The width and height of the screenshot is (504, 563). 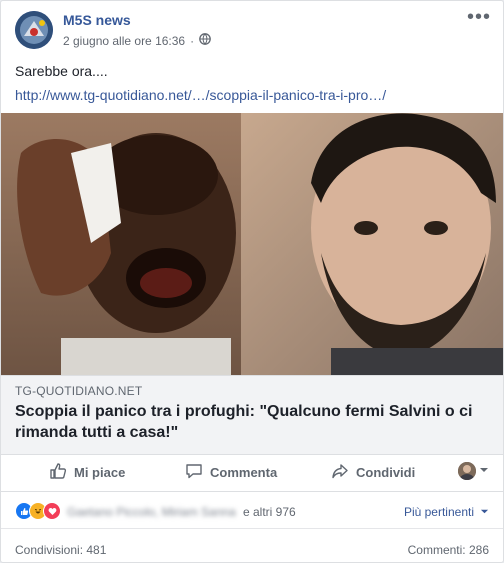 I want to click on comment-button: Commenta, so click(x=231, y=472).